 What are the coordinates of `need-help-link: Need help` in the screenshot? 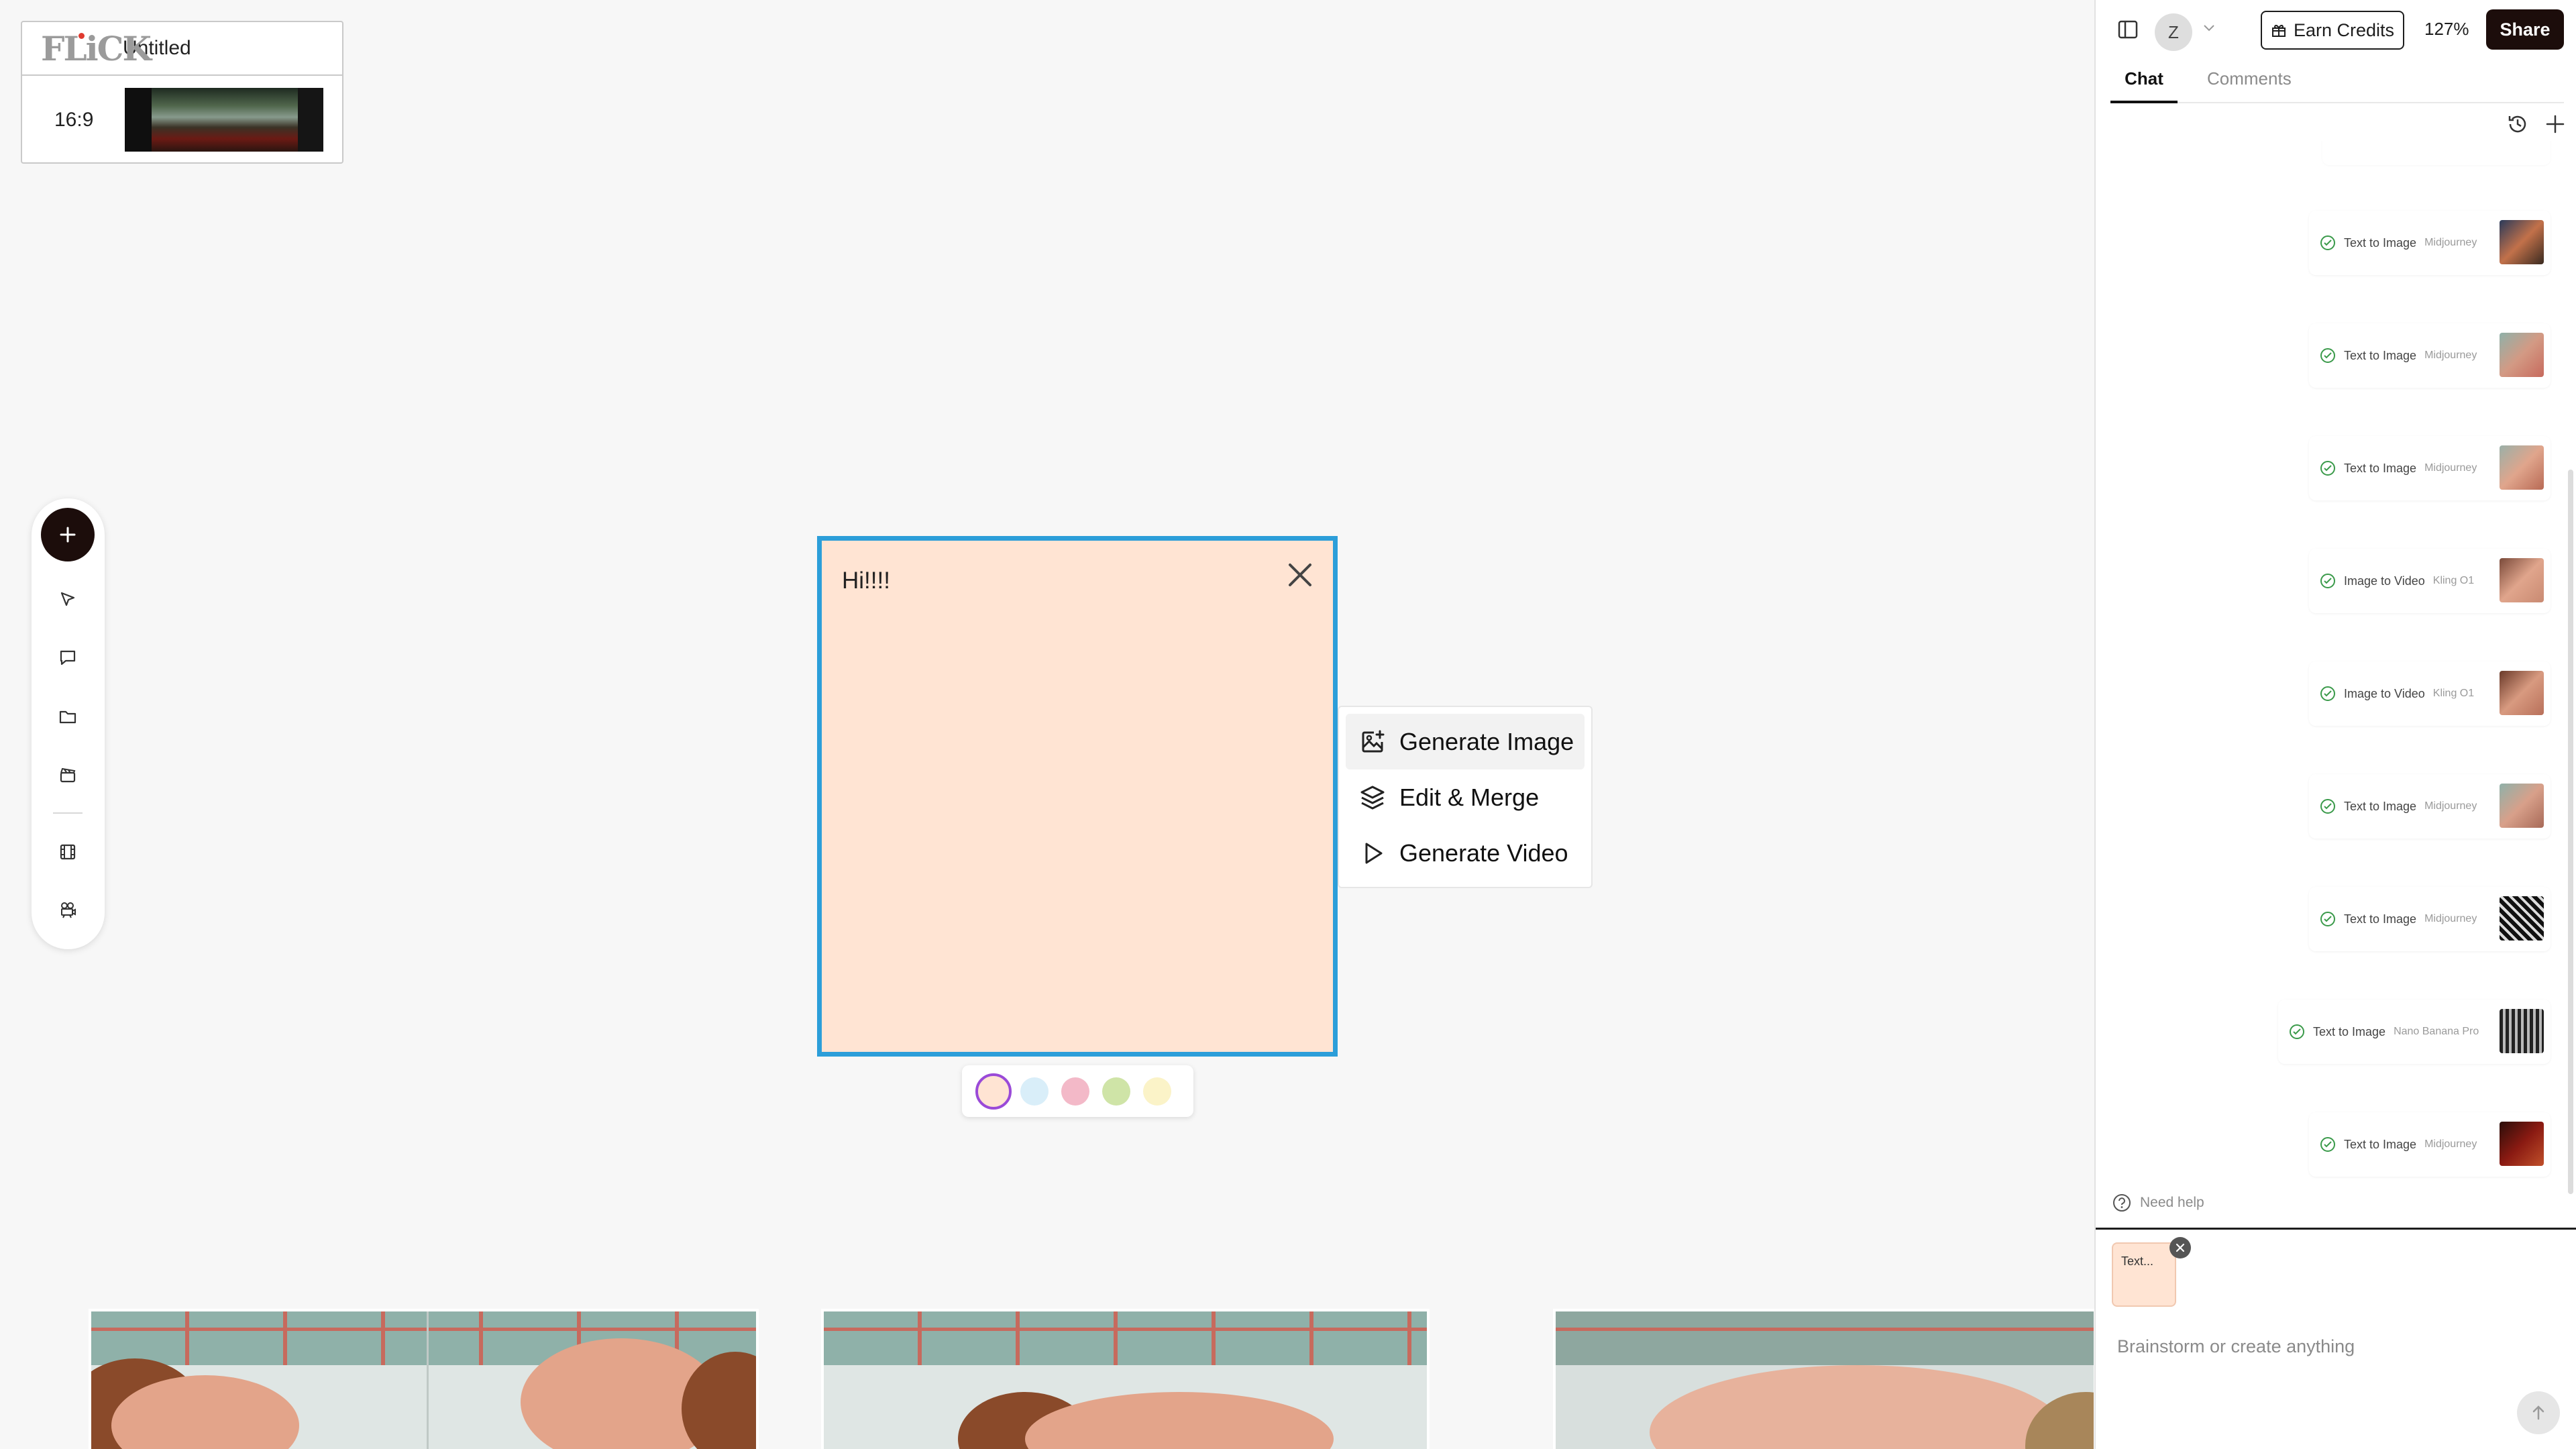 It's located at (2158, 1203).